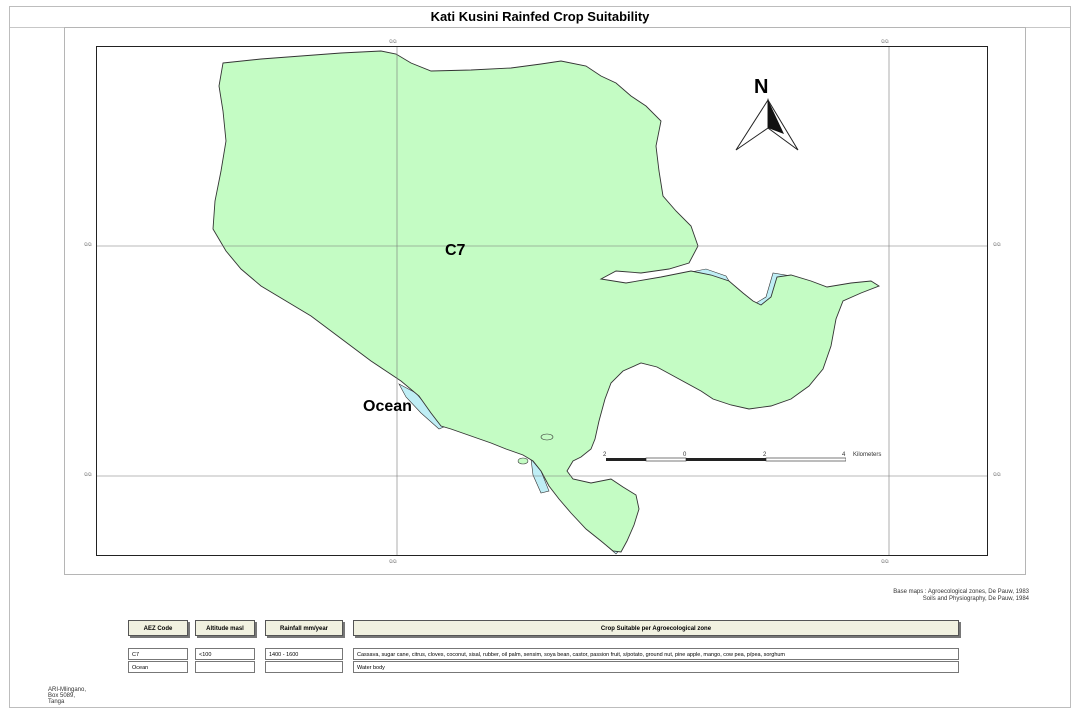 The width and height of the screenshot is (1080, 720). I want to click on legend-cell-altitude: <100, so click(225, 654).